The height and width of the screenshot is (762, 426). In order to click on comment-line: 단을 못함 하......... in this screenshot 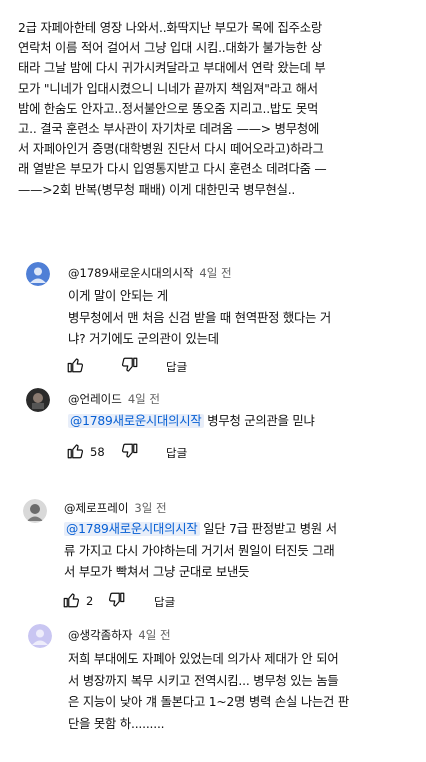, I will do `click(116, 723)`.